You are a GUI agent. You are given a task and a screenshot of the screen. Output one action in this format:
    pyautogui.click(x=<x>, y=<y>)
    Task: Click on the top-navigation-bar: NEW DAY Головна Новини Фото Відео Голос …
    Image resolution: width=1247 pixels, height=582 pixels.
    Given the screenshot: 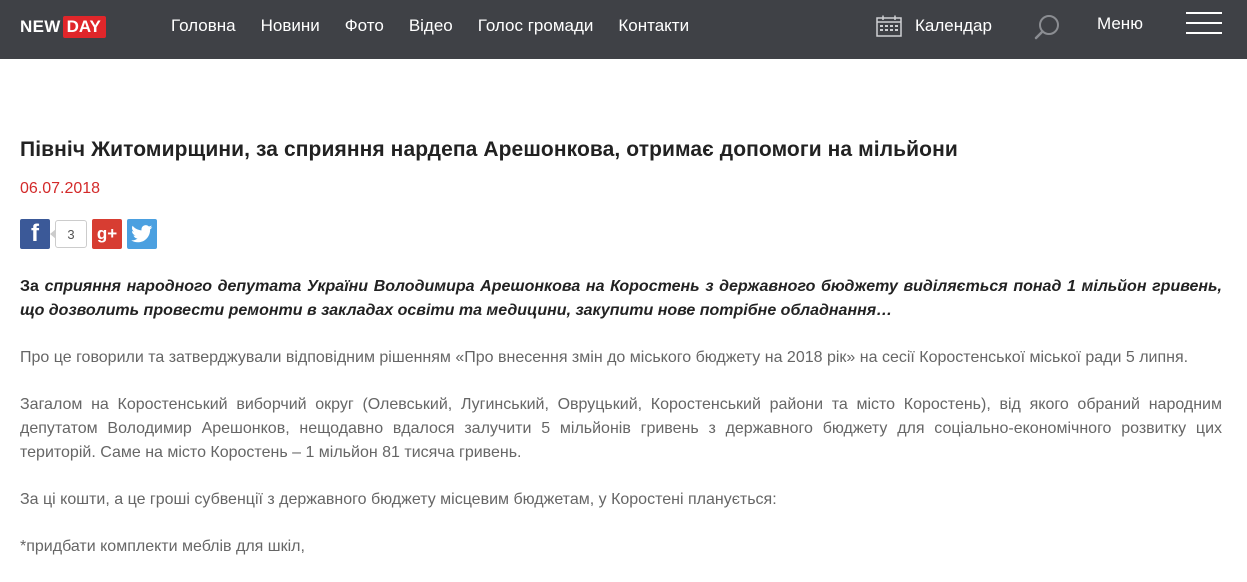 What is the action you would take?
    pyautogui.click(x=623, y=29)
    